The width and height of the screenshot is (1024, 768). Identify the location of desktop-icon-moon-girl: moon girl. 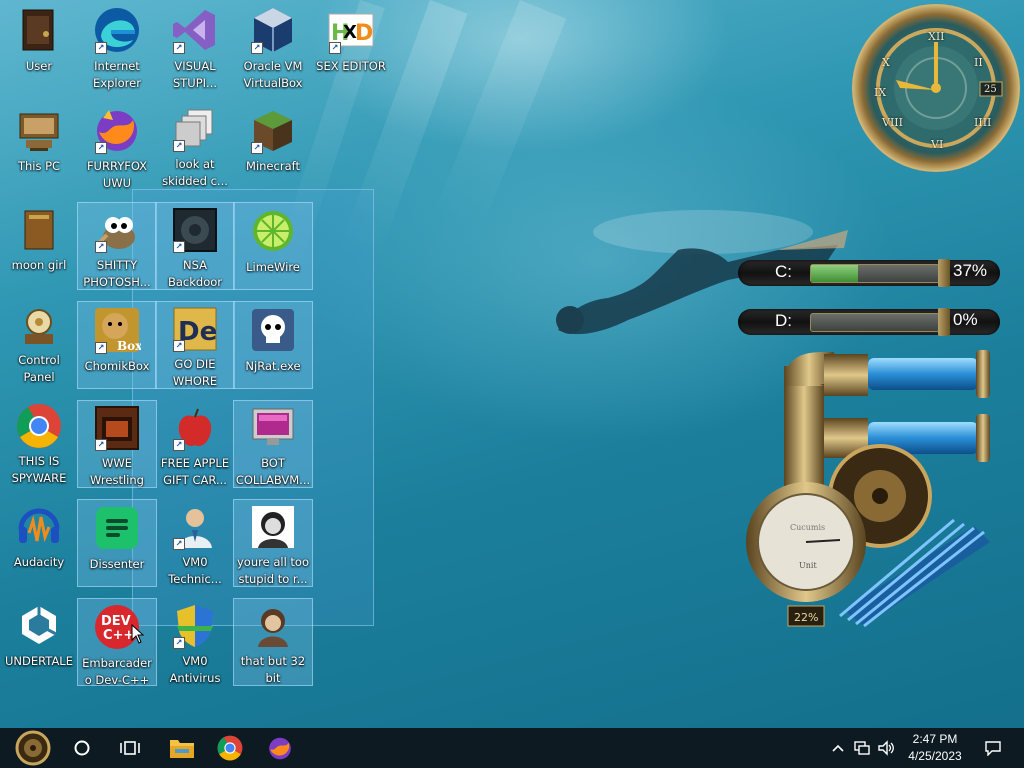
(39, 244).